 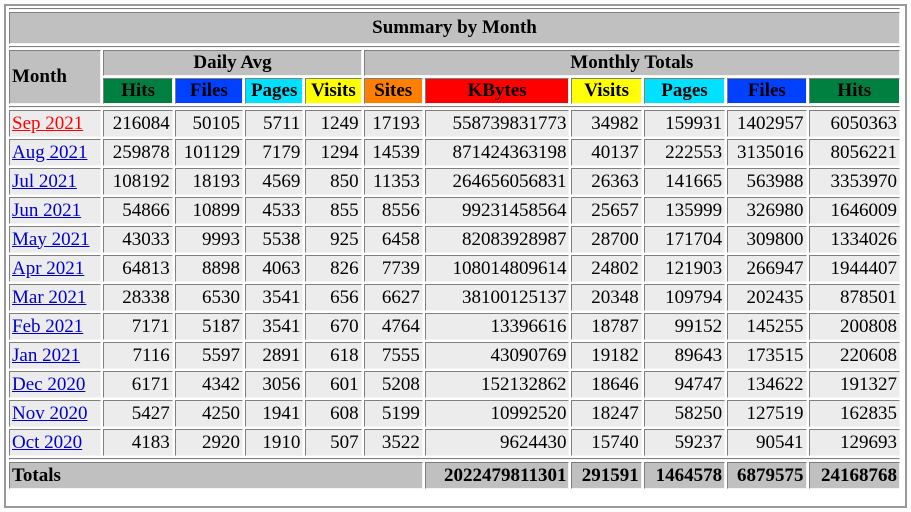 I want to click on value-cell-visits: 20348, so click(x=606, y=297).